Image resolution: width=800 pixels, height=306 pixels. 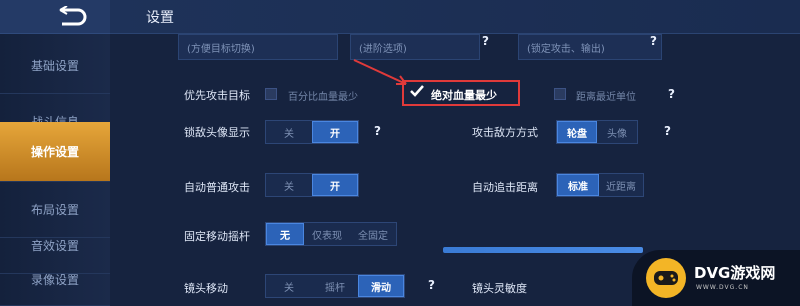 What do you see at coordinates (590, 47) in the screenshot?
I see `top-field-right: (锁定攻击、输出)` at bounding box center [590, 47].